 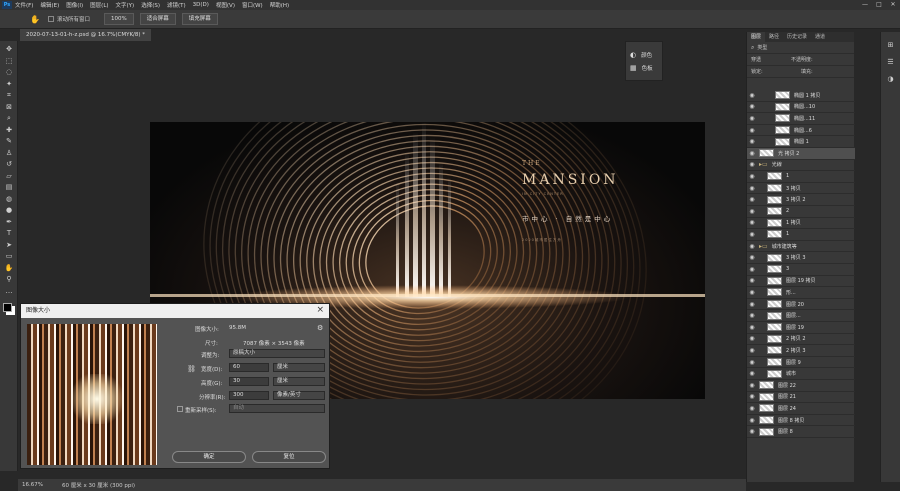 What do you see at coordinates (7, 307) in the screenshot?
I see `color-swatches` at bounding box center [7, 307].